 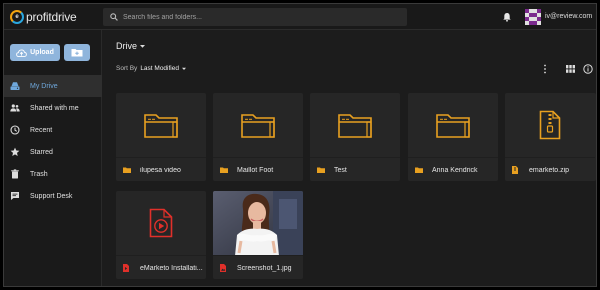 I want to click on grid-view-button, so click(x=570, y=69).